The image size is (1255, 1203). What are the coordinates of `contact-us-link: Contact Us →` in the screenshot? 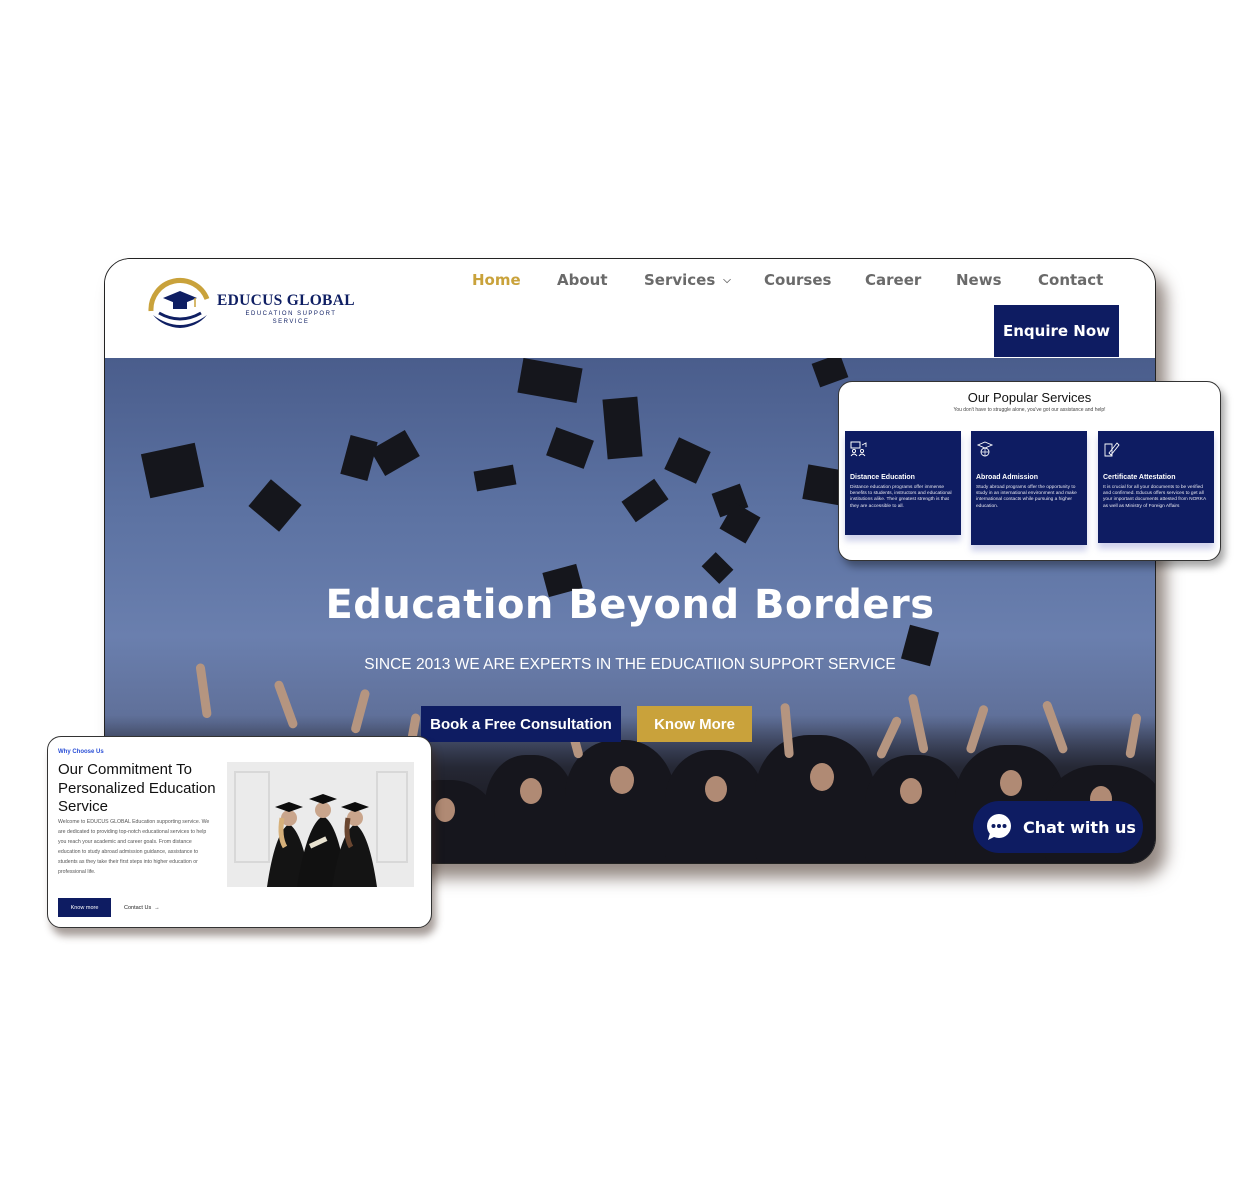 It's located at (142, 908).